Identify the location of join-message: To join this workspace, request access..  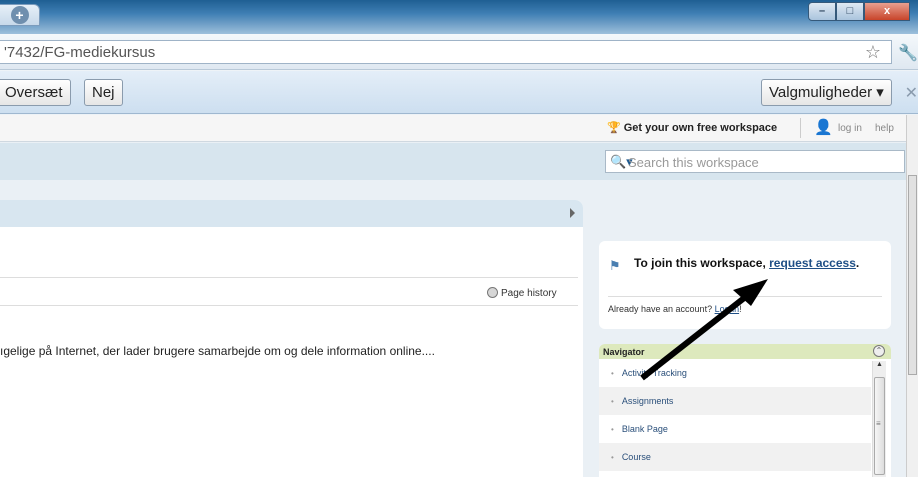
(754, 263).